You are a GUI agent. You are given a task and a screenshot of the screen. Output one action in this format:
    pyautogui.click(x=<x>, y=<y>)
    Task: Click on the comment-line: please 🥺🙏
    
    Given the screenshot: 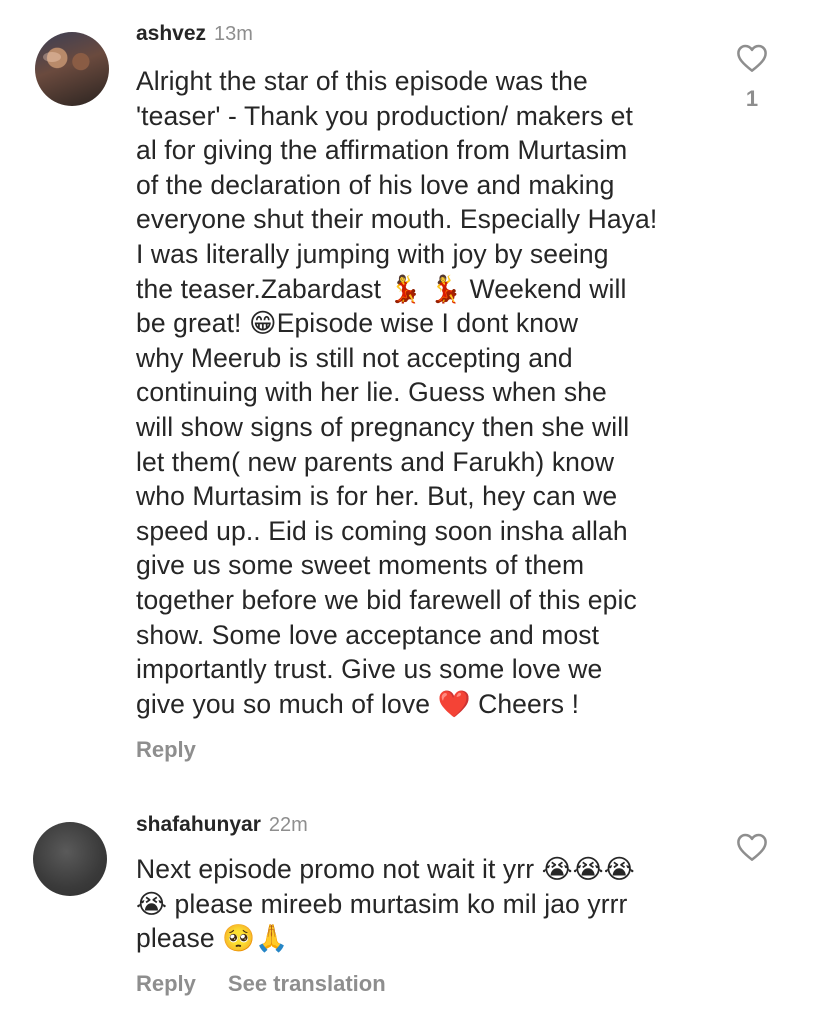 What is the action you would take?
    pyautogui.click(x=212, y=938)
    